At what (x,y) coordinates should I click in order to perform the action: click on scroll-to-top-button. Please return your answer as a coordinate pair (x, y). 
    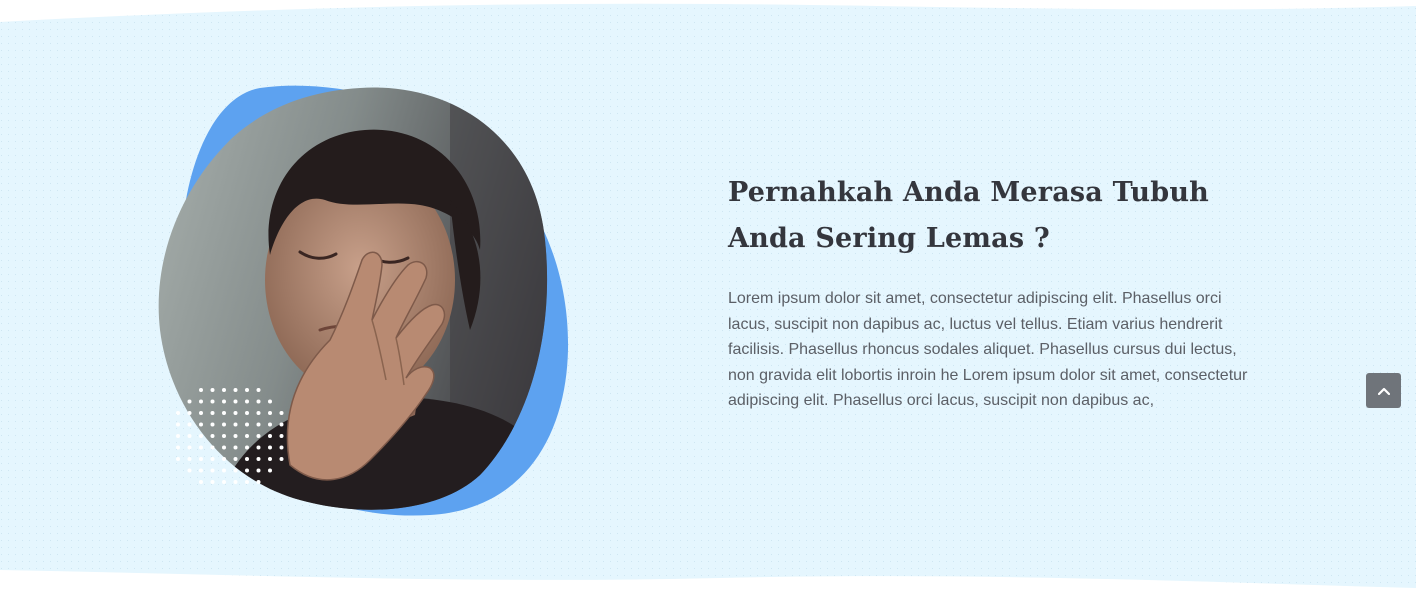
    Looking at the image, I should click on (1383, 390).